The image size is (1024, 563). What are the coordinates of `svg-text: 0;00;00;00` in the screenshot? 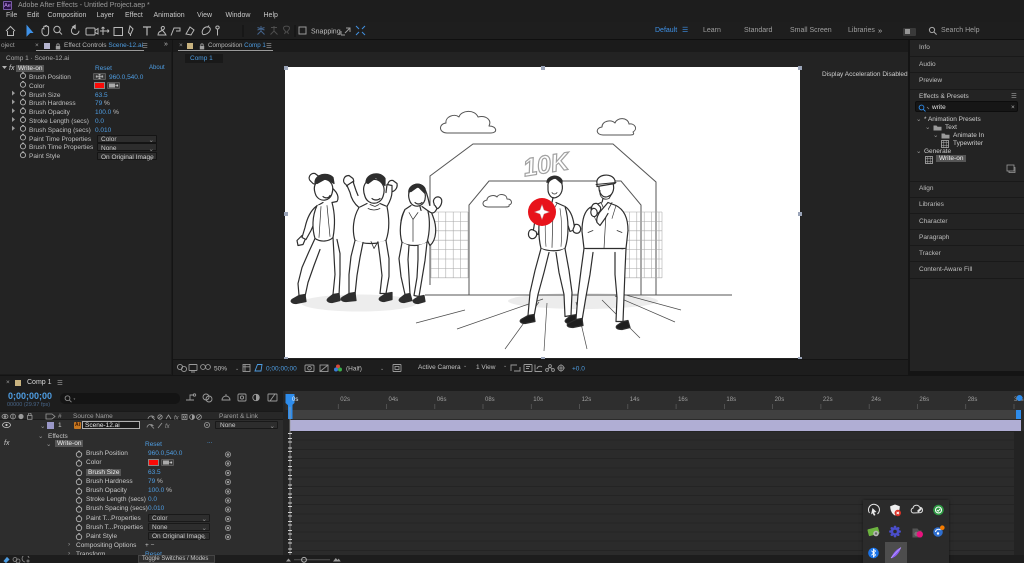 It's located at (281, 369).